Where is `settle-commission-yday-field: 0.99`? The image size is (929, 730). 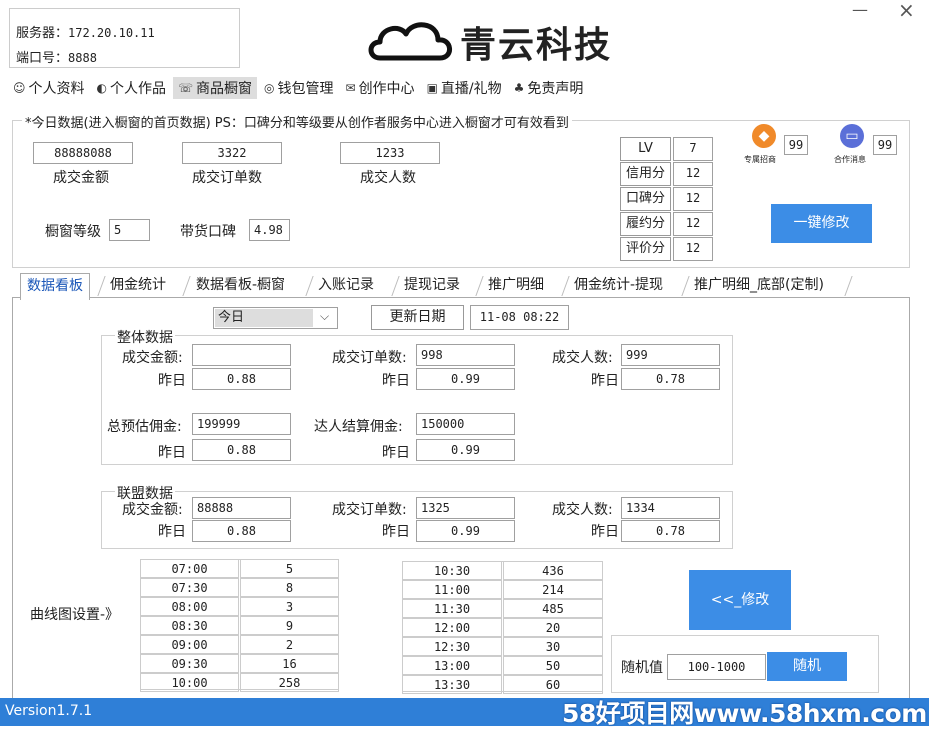 settle-commission-yday-field: 0.99 is located at coordinates (465, 450).